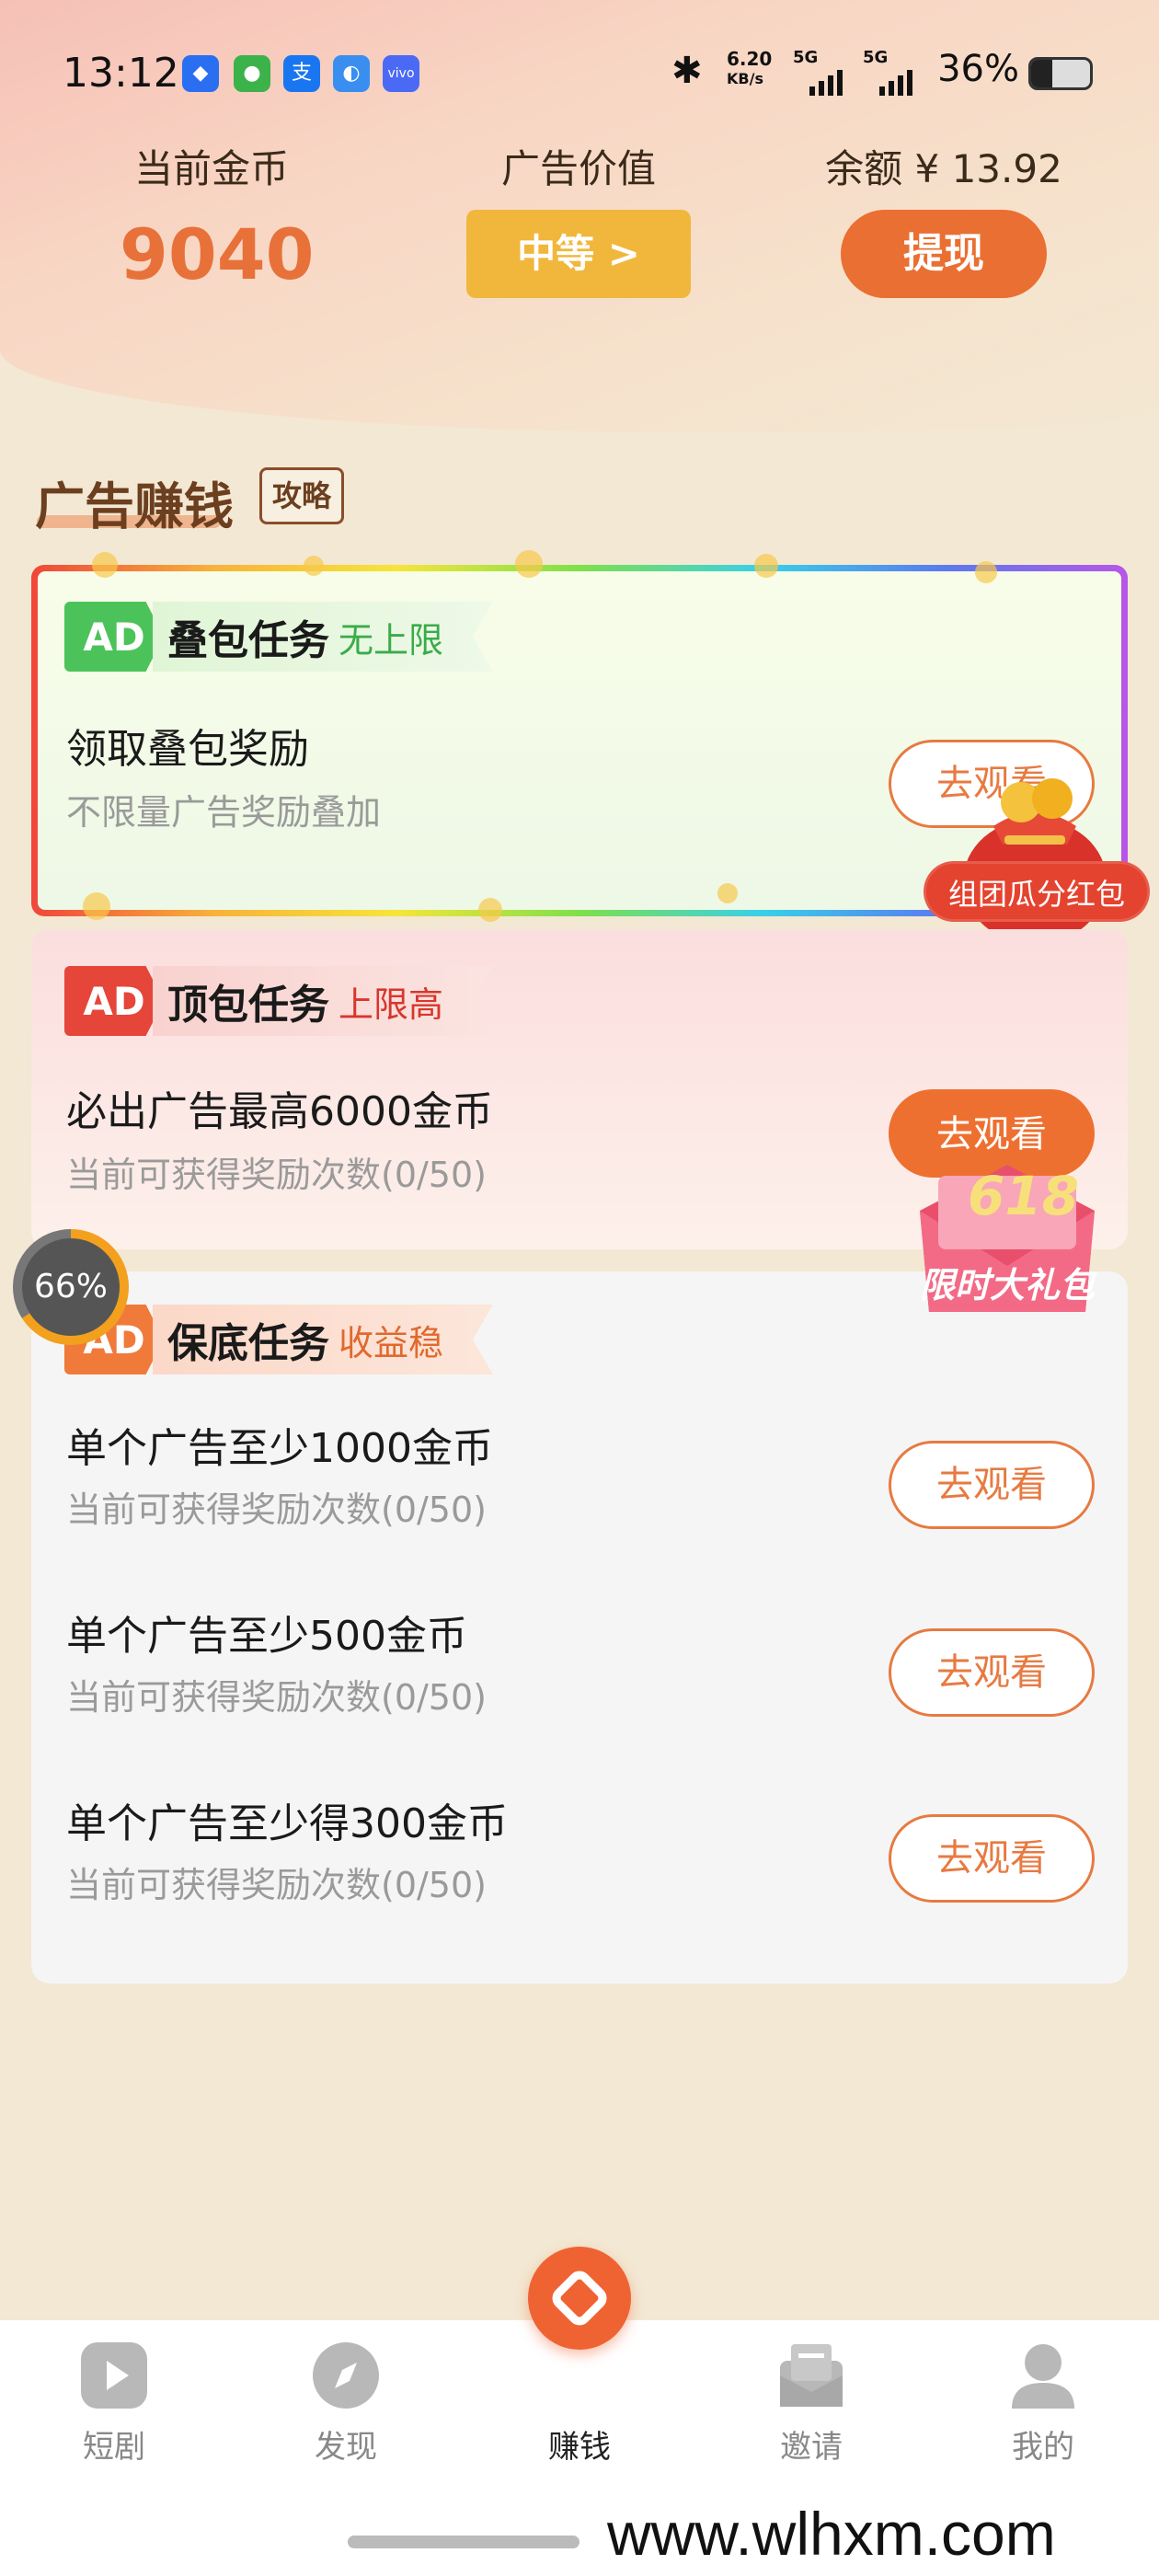 The width and height of the screenshot is (1159, 2576). Describe the element at coordinates (248, 640) in the screenshot. I see `task-name: 叠包任务` at that location.